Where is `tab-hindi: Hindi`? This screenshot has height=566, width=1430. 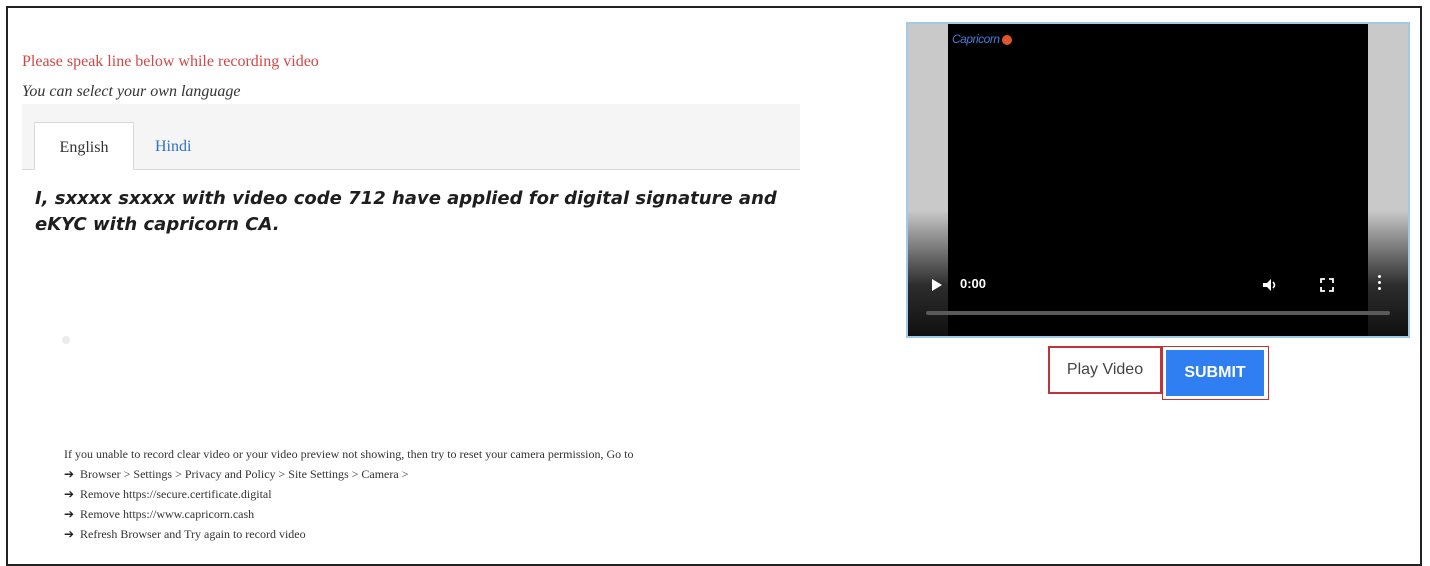
tab-hindi: Hindi is located at coordinates (185, 146).